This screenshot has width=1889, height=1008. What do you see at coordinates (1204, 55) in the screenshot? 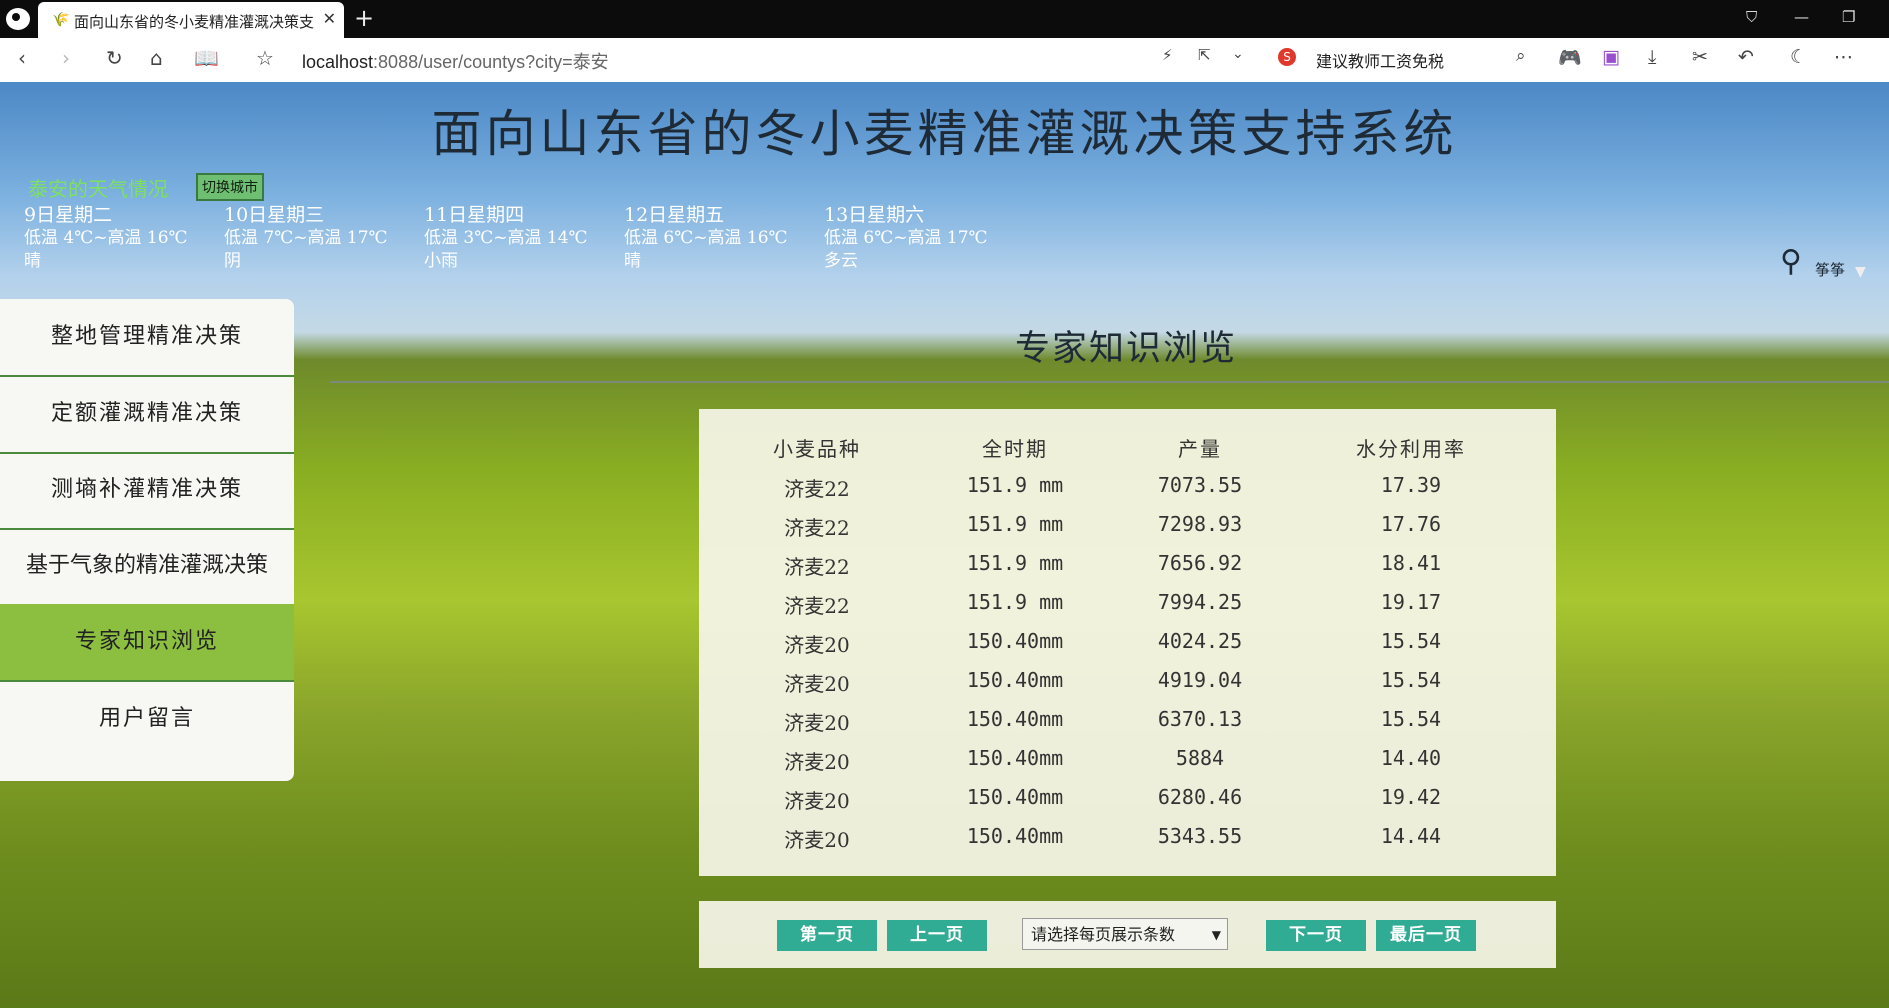
I see `share-icon: ⇱` at bounding box center [1204, 55].